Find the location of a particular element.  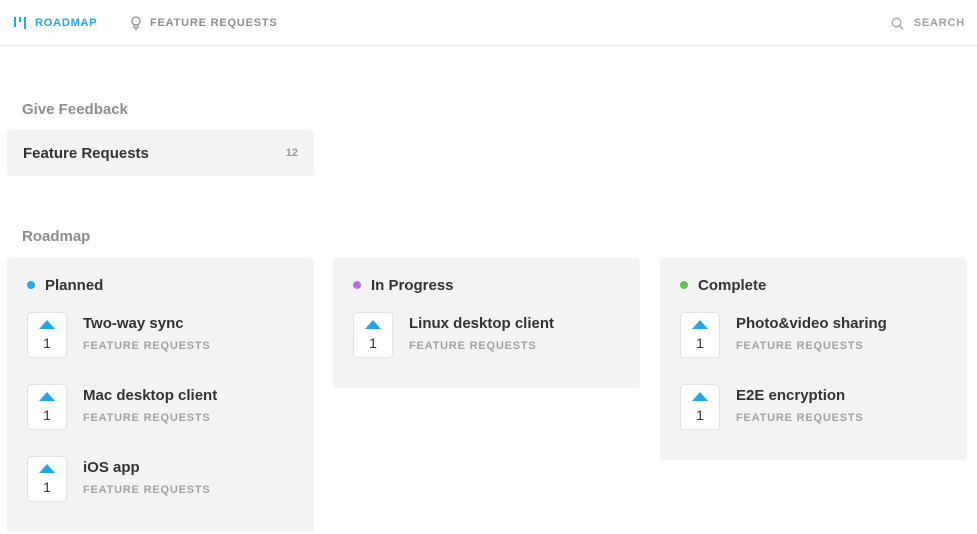

post-title: iOS app is located at coordinates (147, 467).